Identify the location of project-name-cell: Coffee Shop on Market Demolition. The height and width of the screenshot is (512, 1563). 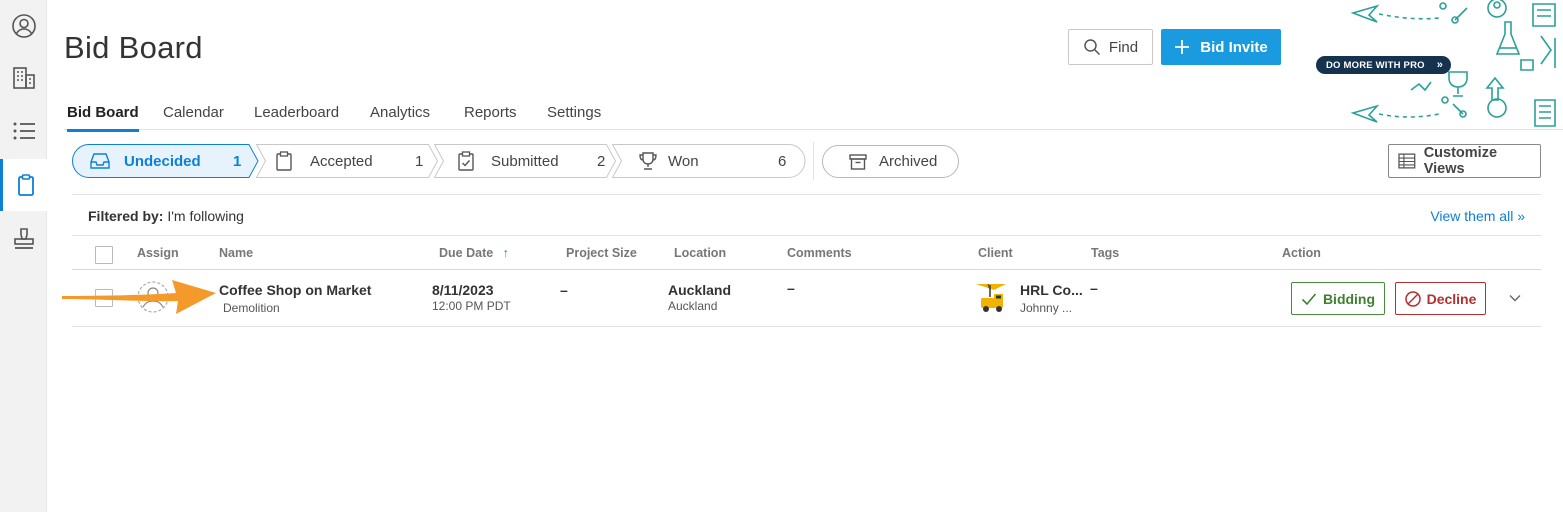
(295, 298).